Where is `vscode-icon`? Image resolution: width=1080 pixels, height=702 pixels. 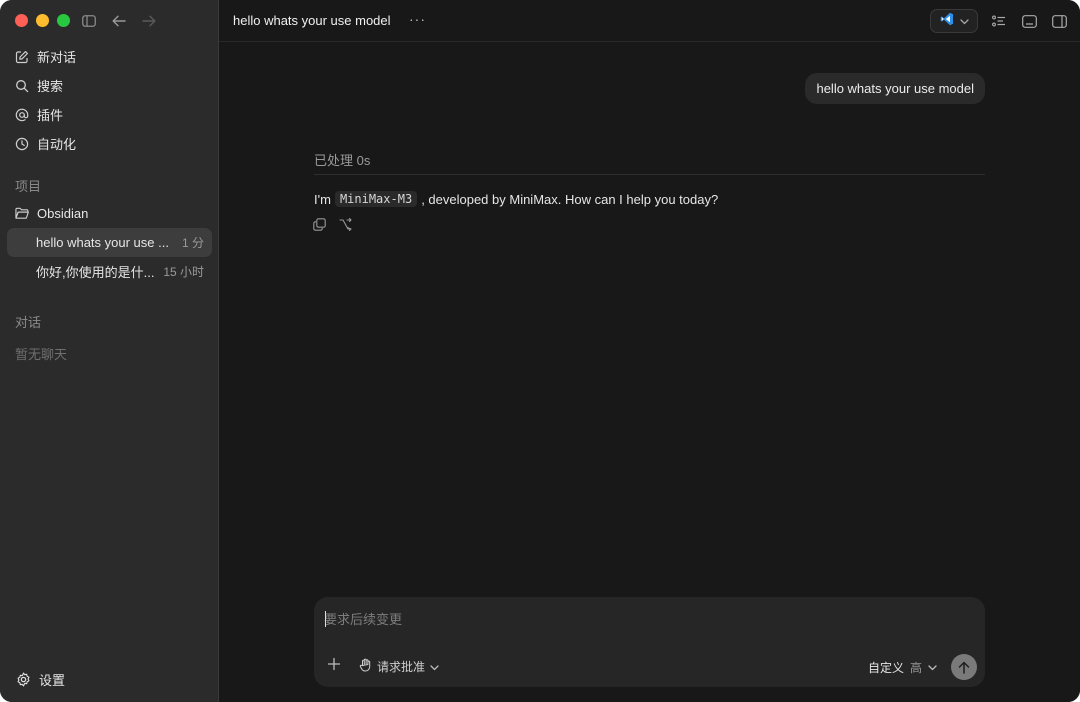 vscode-icon is located at coordinates (947, 21).